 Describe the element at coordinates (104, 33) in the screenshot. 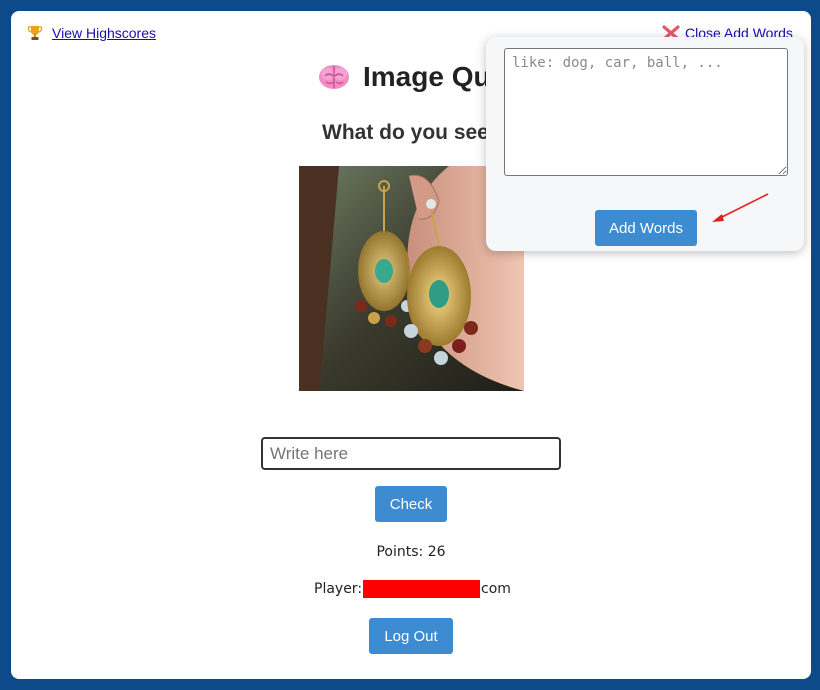

I see `view-highscores-label: View Highscores` at that location.